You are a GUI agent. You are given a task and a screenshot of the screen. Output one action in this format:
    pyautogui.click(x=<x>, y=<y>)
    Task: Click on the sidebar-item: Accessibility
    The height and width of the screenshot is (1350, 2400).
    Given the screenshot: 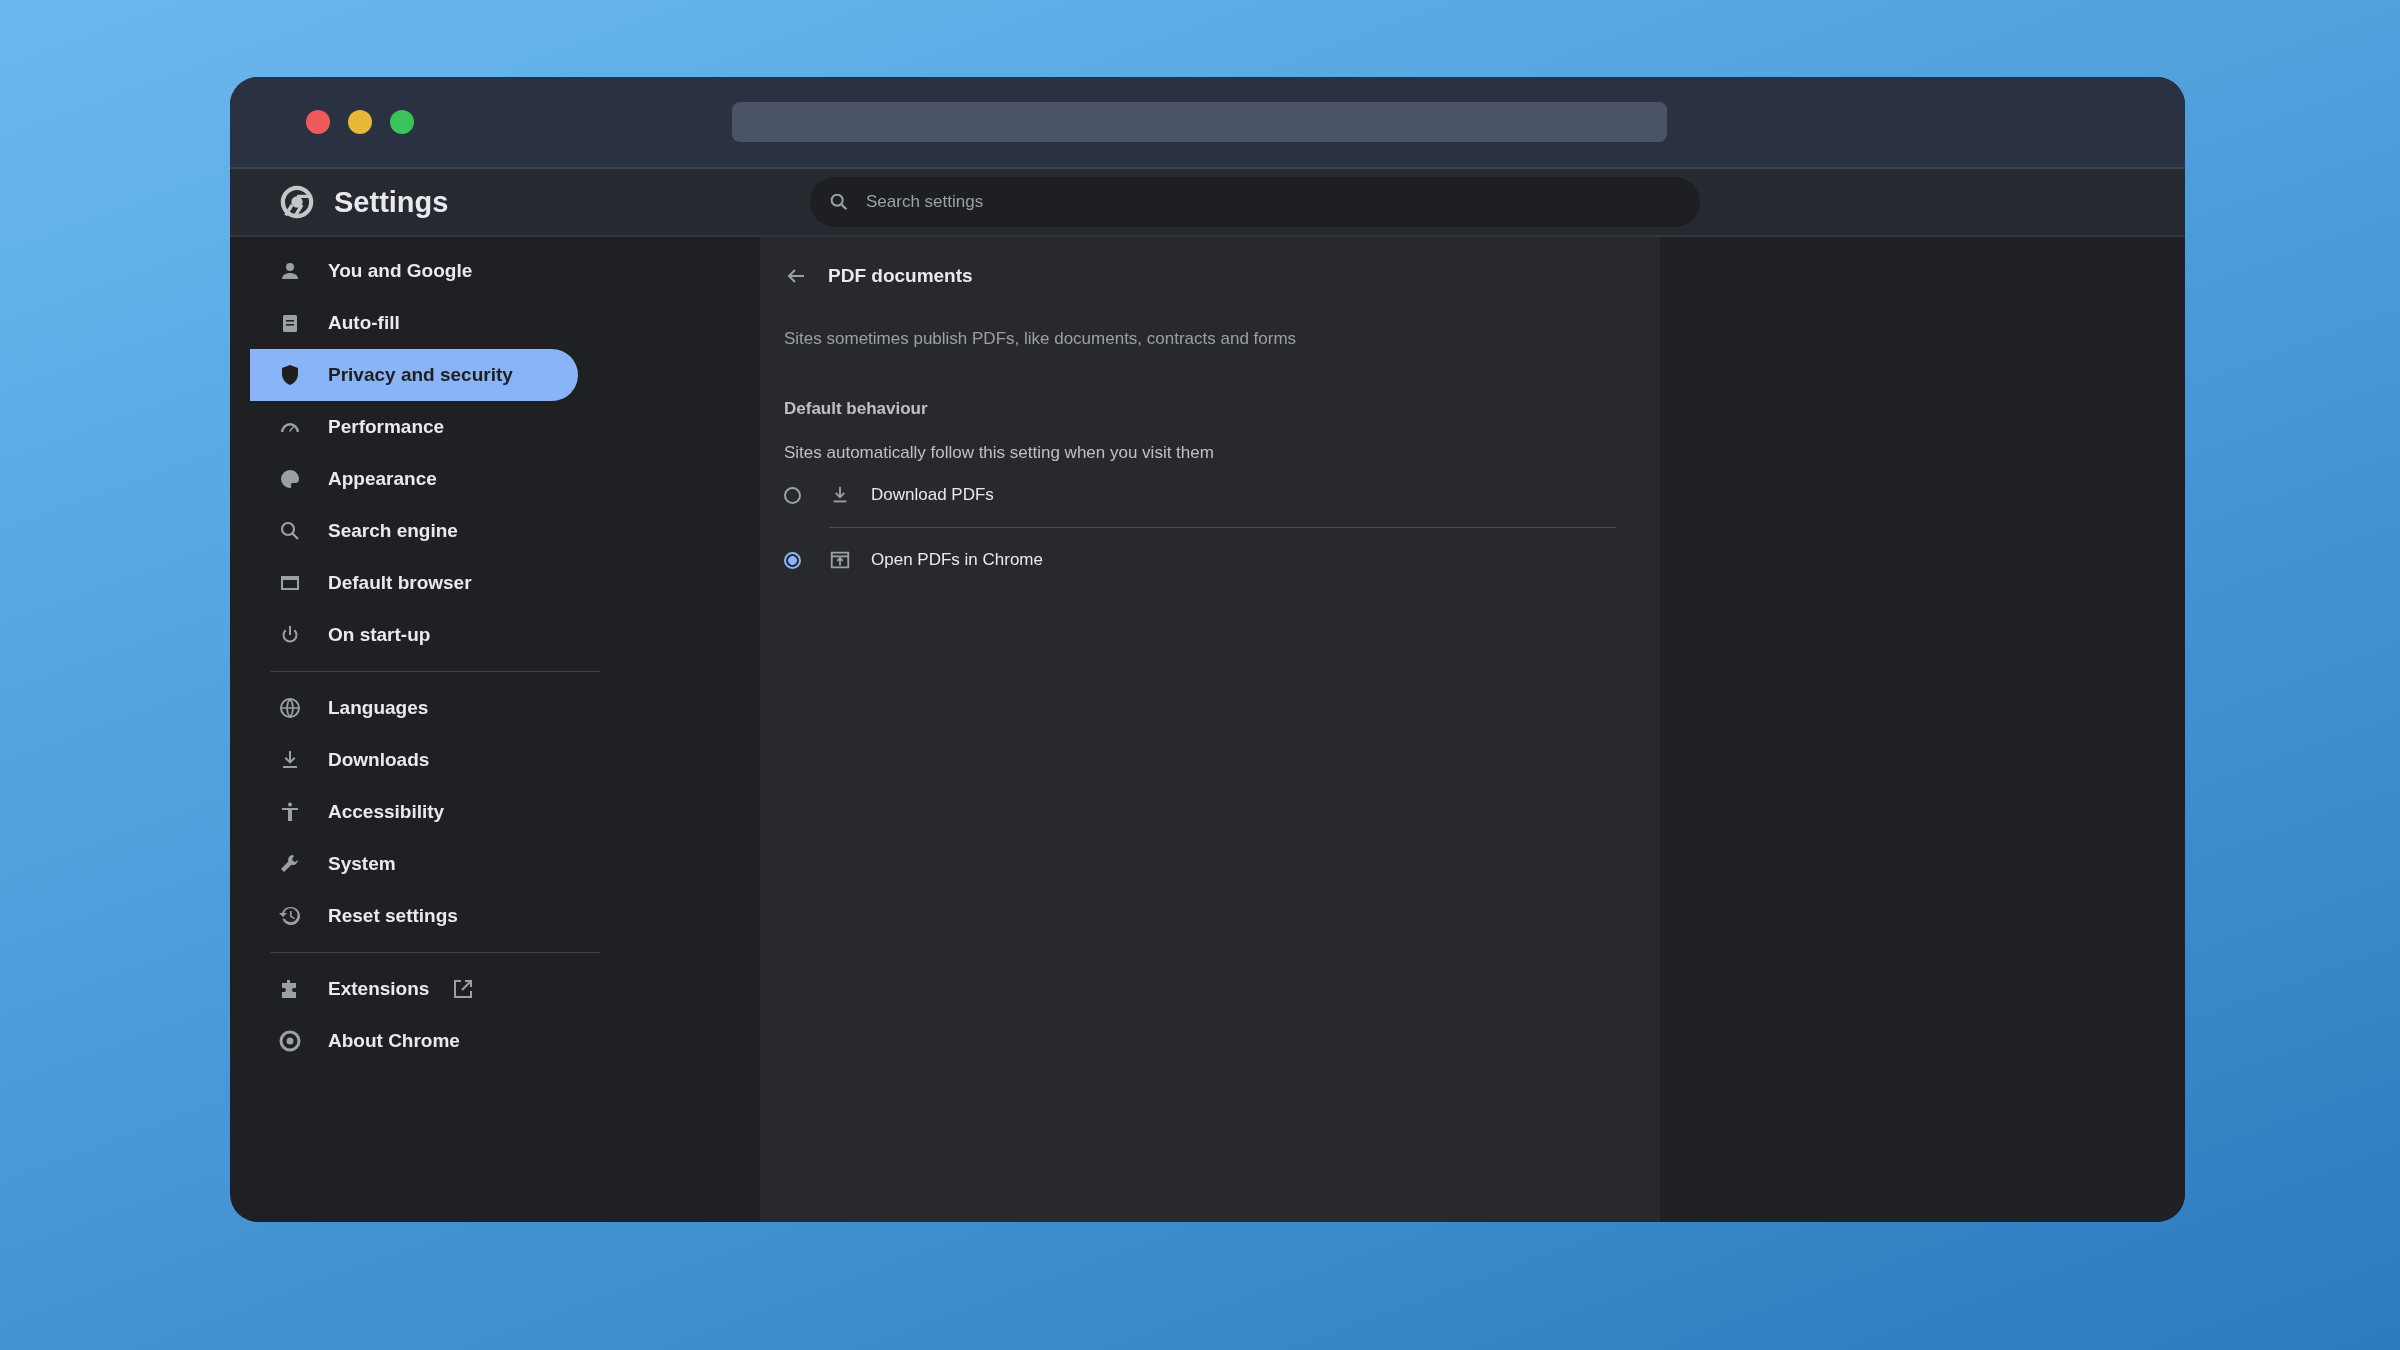 What is the action you would take?
    pyautogui.click(x=414, y=812)
    